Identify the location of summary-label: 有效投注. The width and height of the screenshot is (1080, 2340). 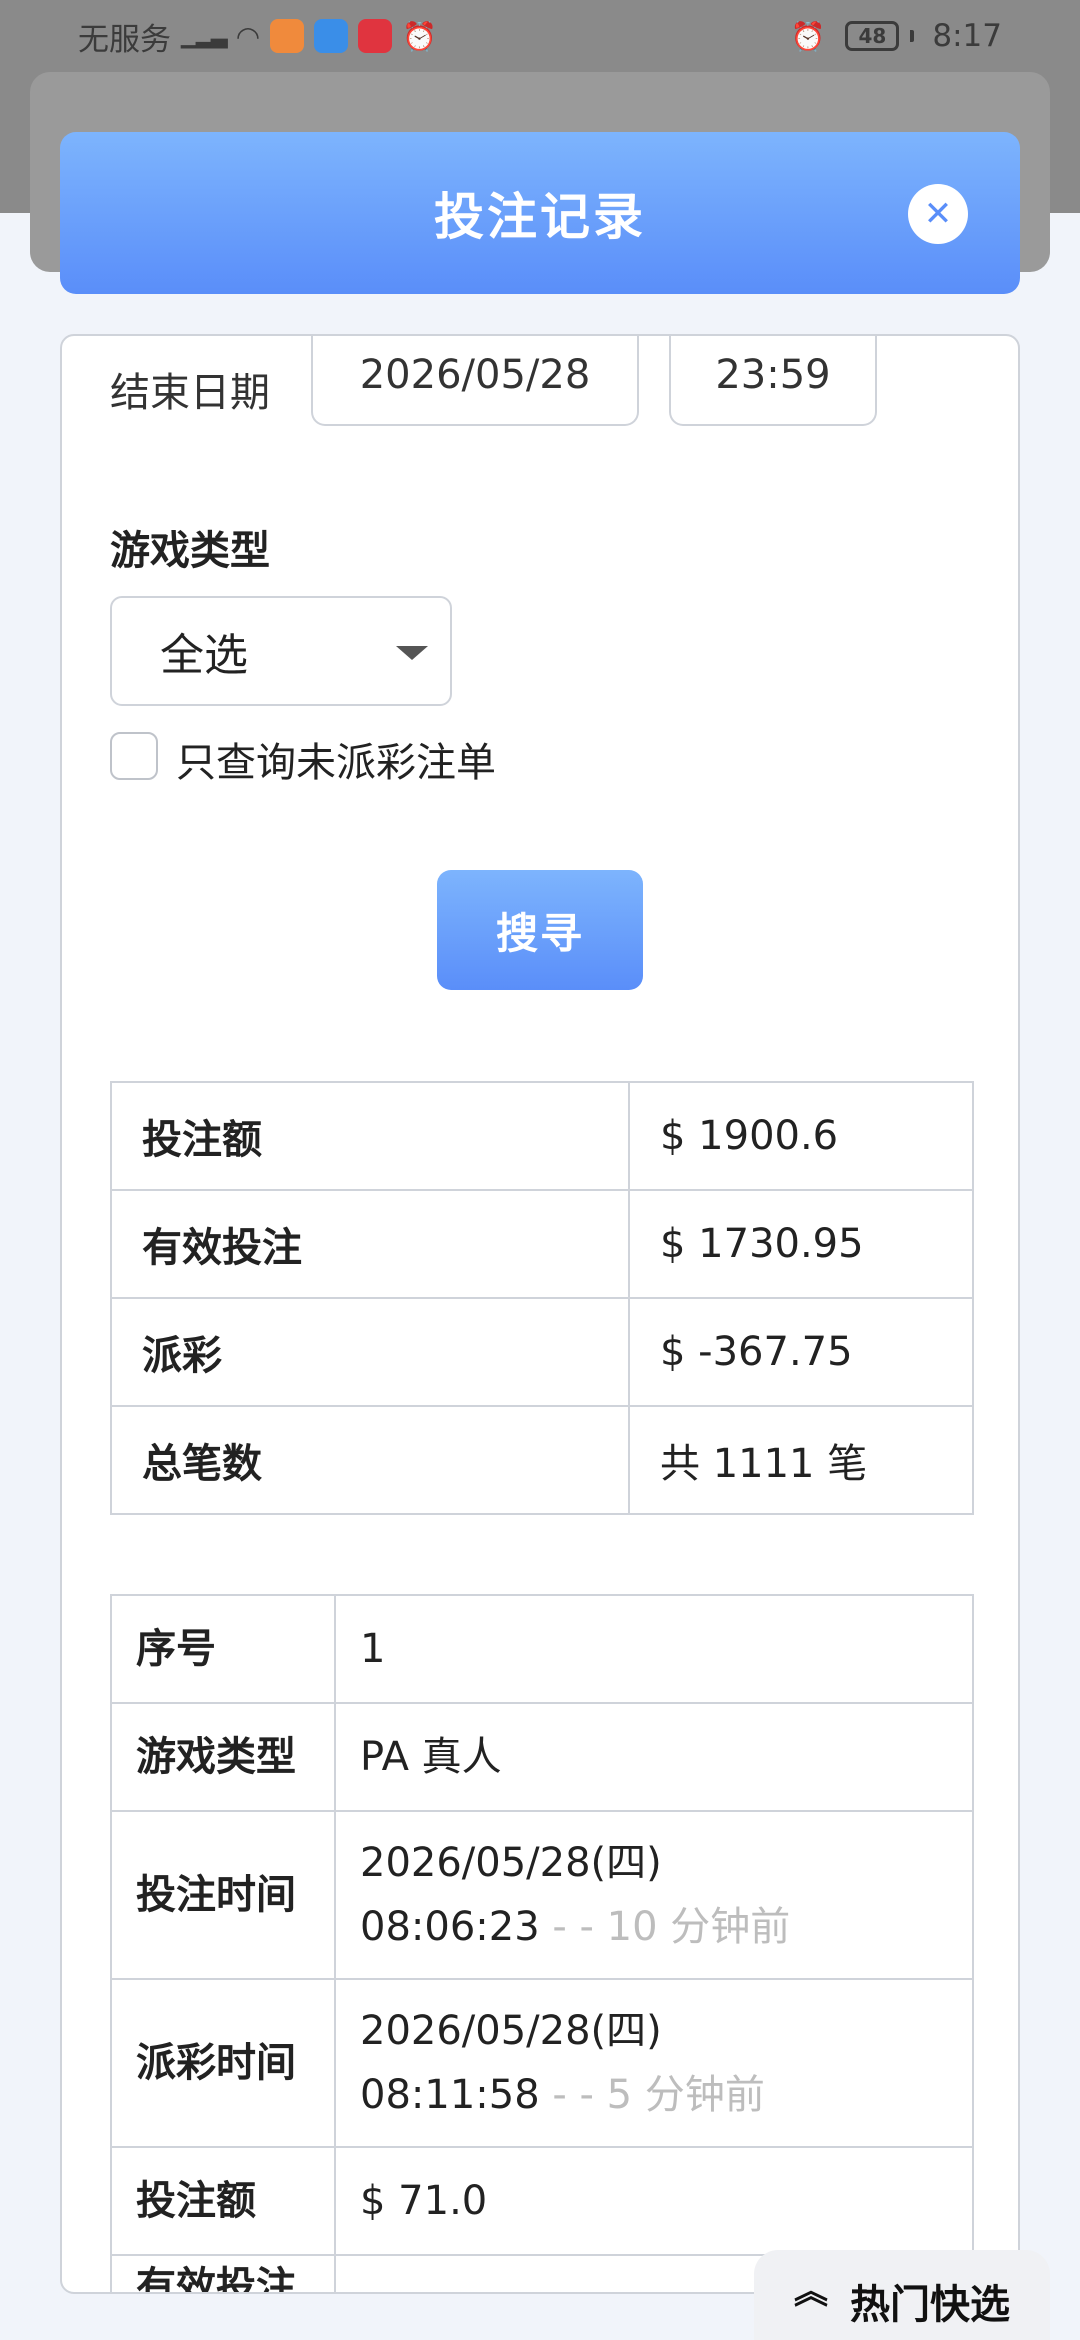
(370, 1244).